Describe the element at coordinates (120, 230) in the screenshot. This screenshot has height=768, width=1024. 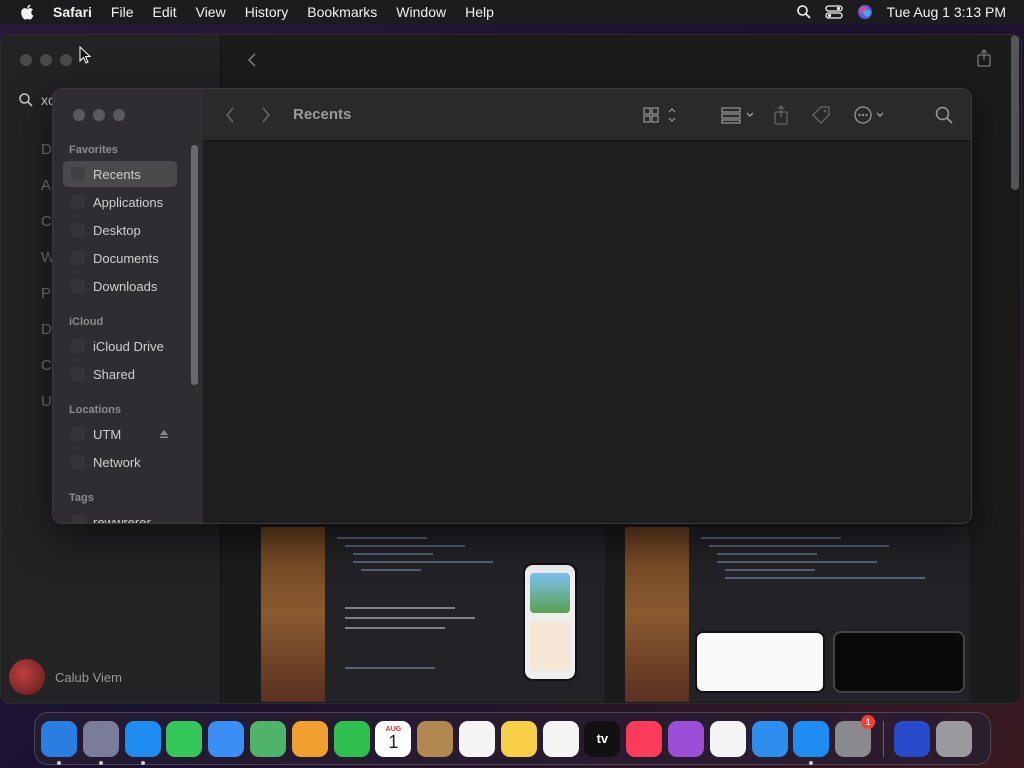
I see `sidebar-item-desktop: Desktop` at that location.